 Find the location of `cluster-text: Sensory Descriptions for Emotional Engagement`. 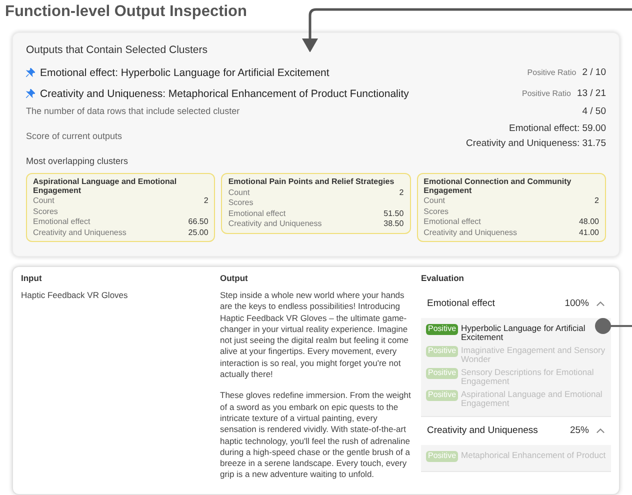

cluster-text: Sensory Descriptions for Emotional Engagement is located at coordinates (528, 376).